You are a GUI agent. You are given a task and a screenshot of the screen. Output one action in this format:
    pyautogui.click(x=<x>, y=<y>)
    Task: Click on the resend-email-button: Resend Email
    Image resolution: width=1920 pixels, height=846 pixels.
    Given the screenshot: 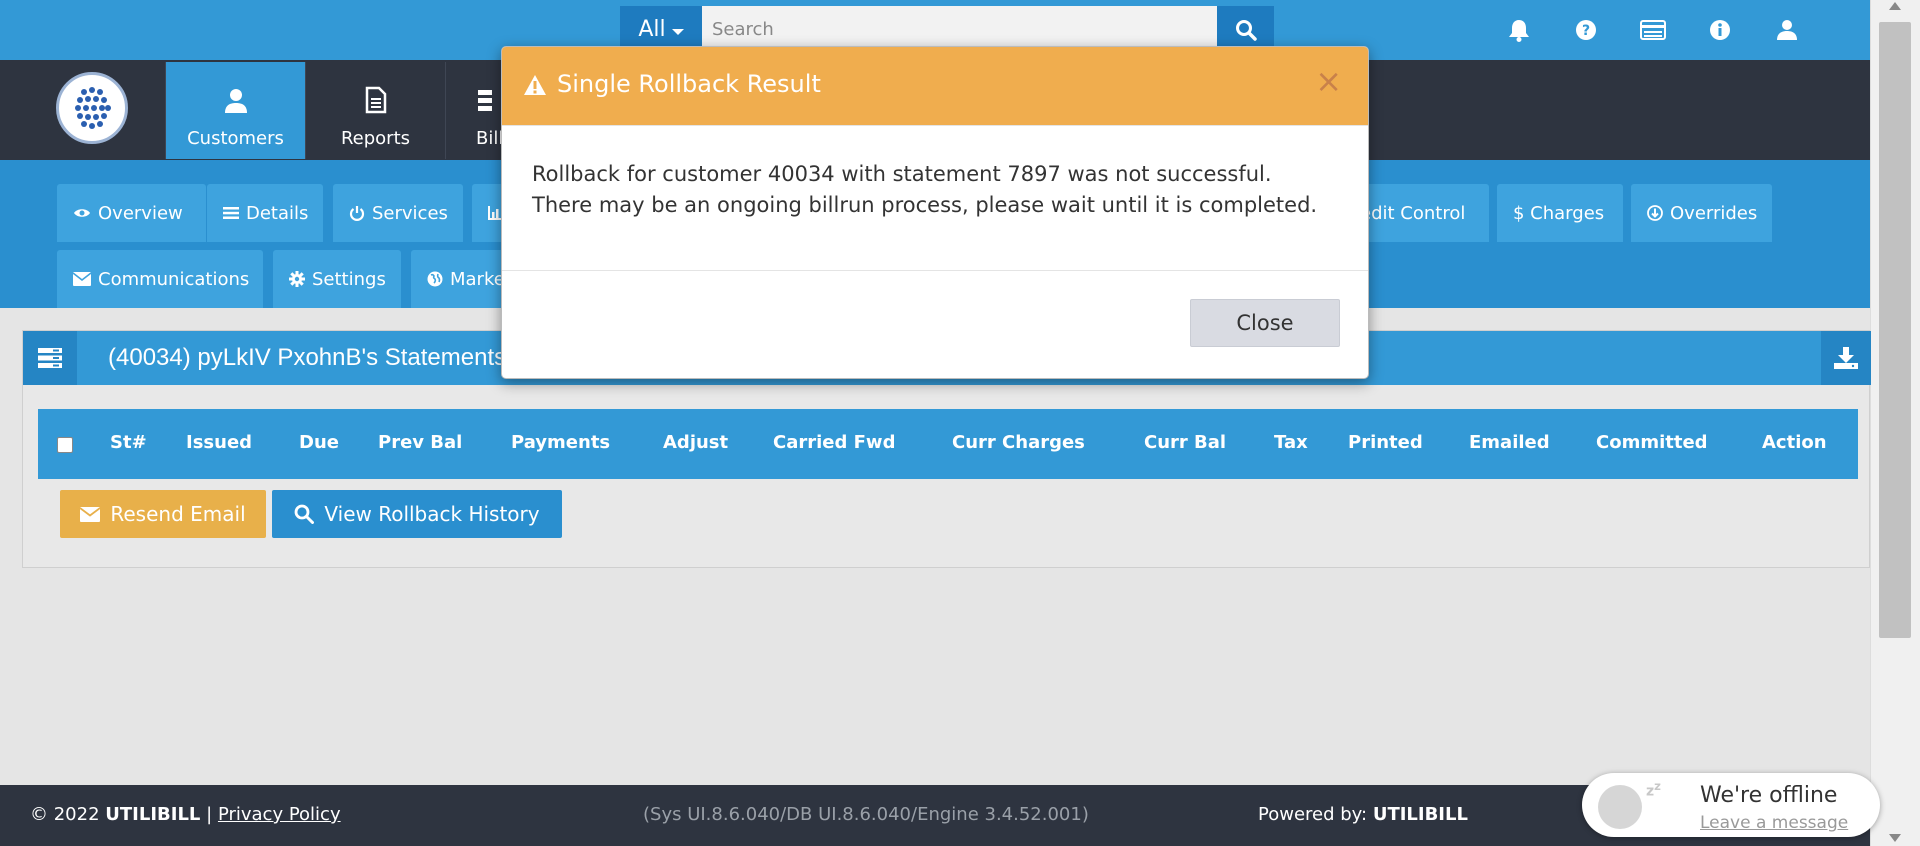 What is the action you would take?
    pyautogui.click(x=163, y=514)
    